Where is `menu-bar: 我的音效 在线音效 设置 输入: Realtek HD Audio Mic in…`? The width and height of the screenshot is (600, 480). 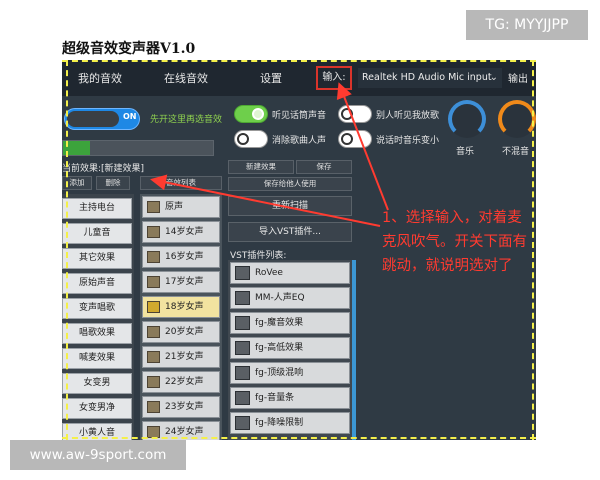
menu-bar: 我的音效 在线音效 设置 输入: Realtek HD Audio Mic in… is located at coordinates (299, 78).